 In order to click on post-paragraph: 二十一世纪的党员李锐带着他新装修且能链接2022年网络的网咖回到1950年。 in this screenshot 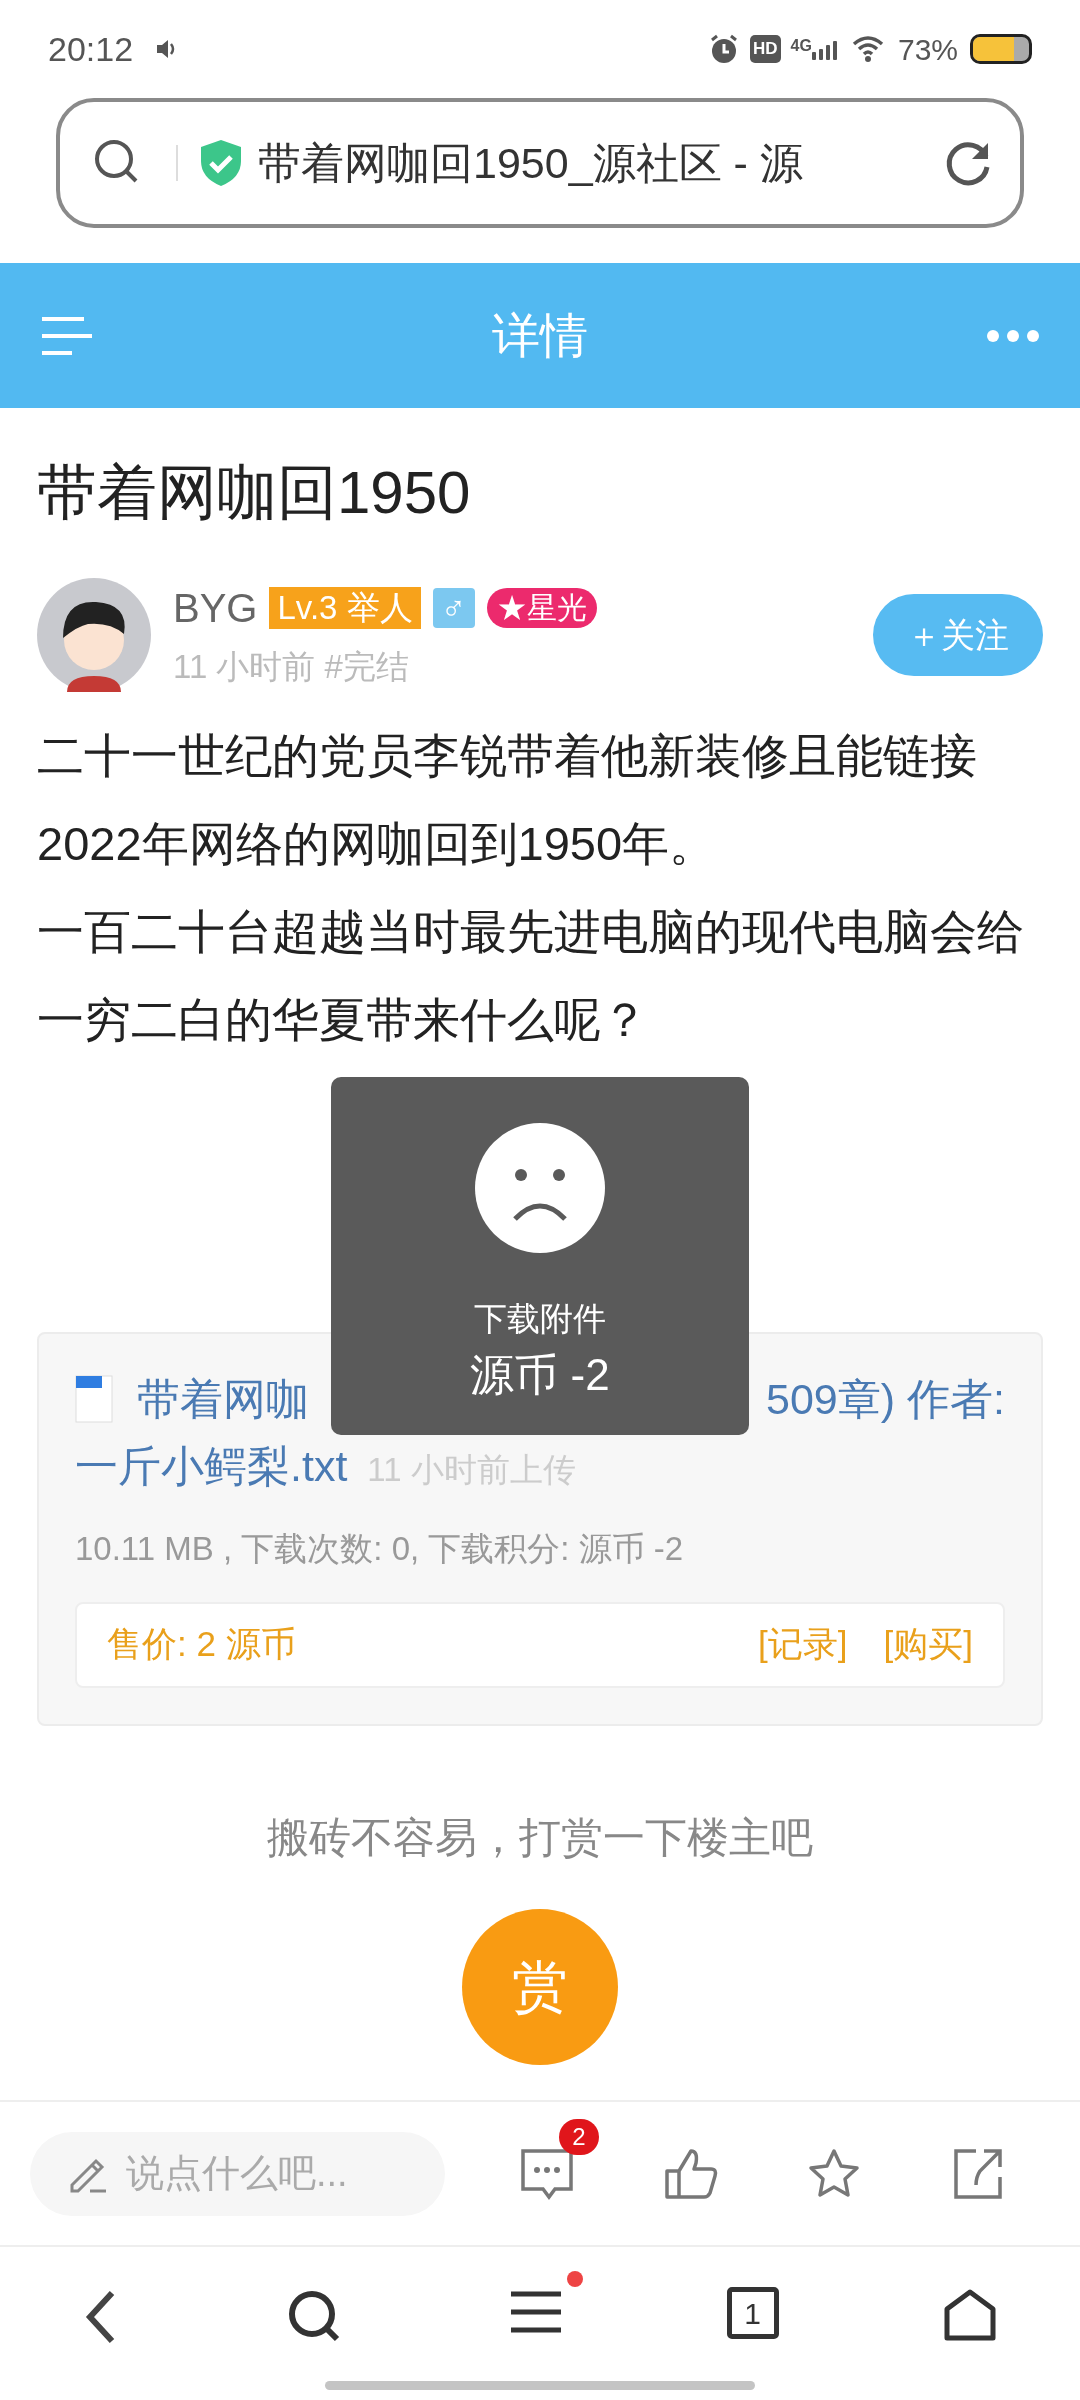, I will do `click(507, 800)`.